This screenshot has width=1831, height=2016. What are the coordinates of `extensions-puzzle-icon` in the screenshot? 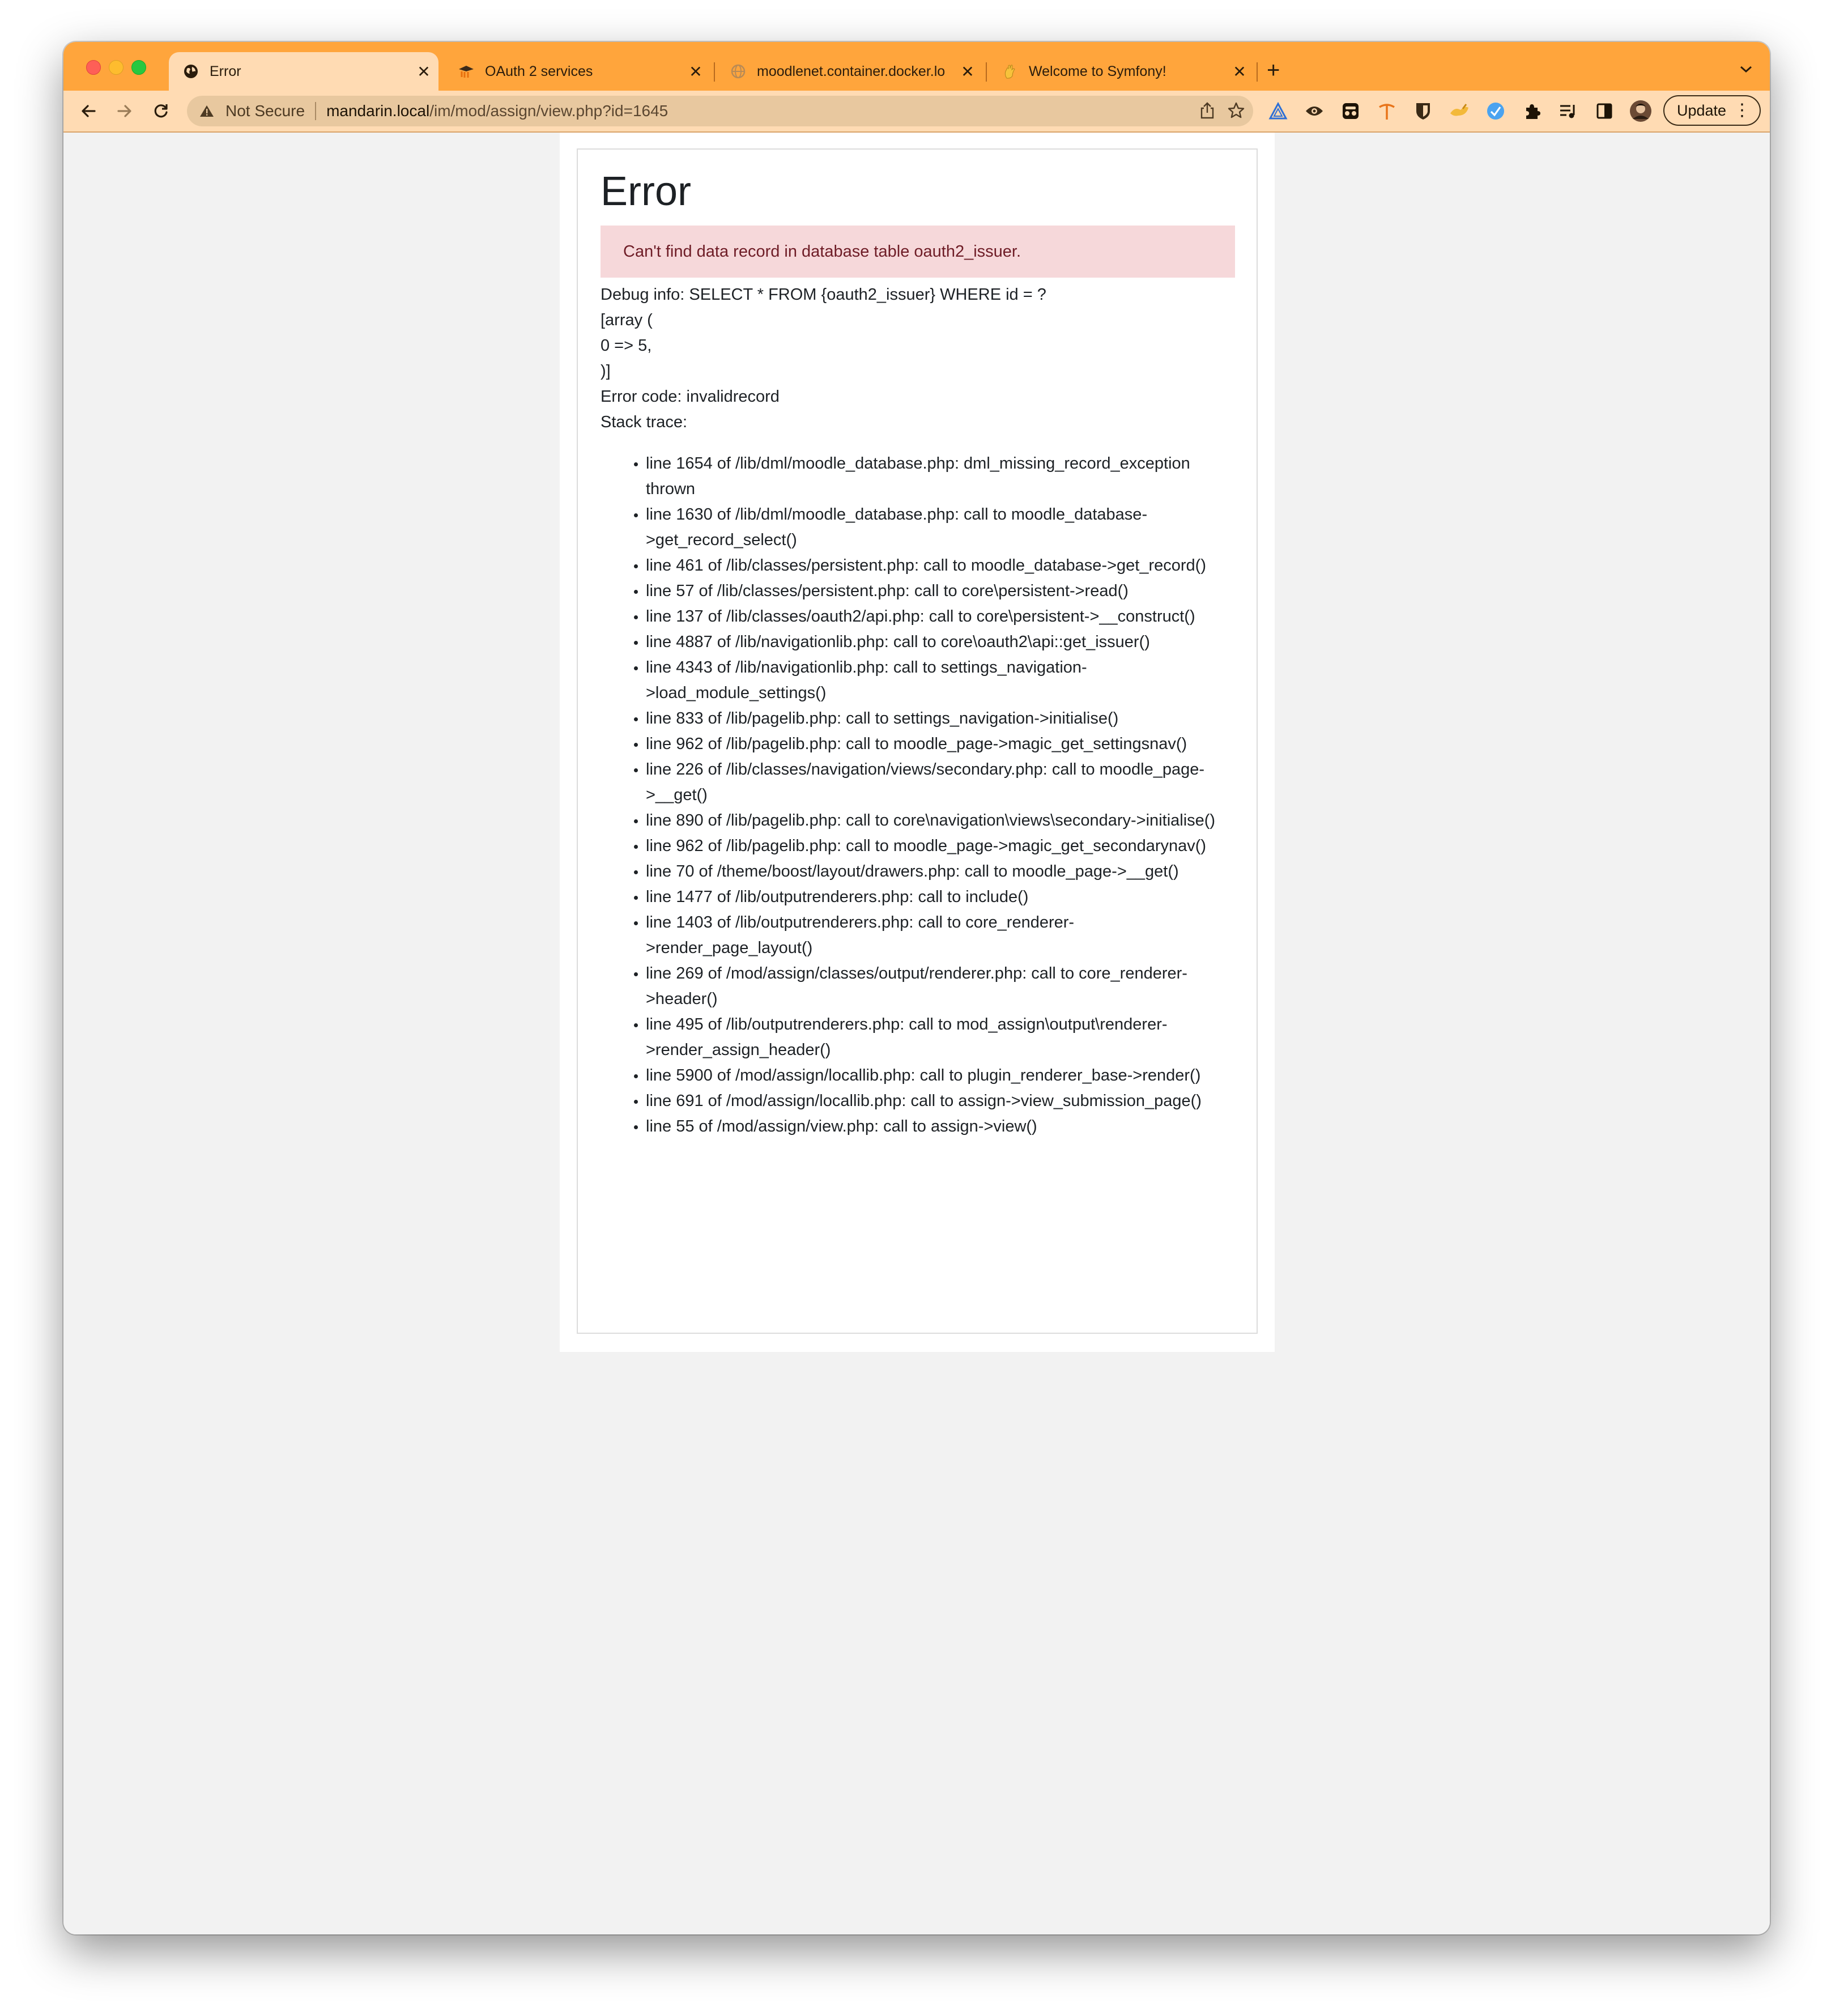 It's located at (1532, 111).